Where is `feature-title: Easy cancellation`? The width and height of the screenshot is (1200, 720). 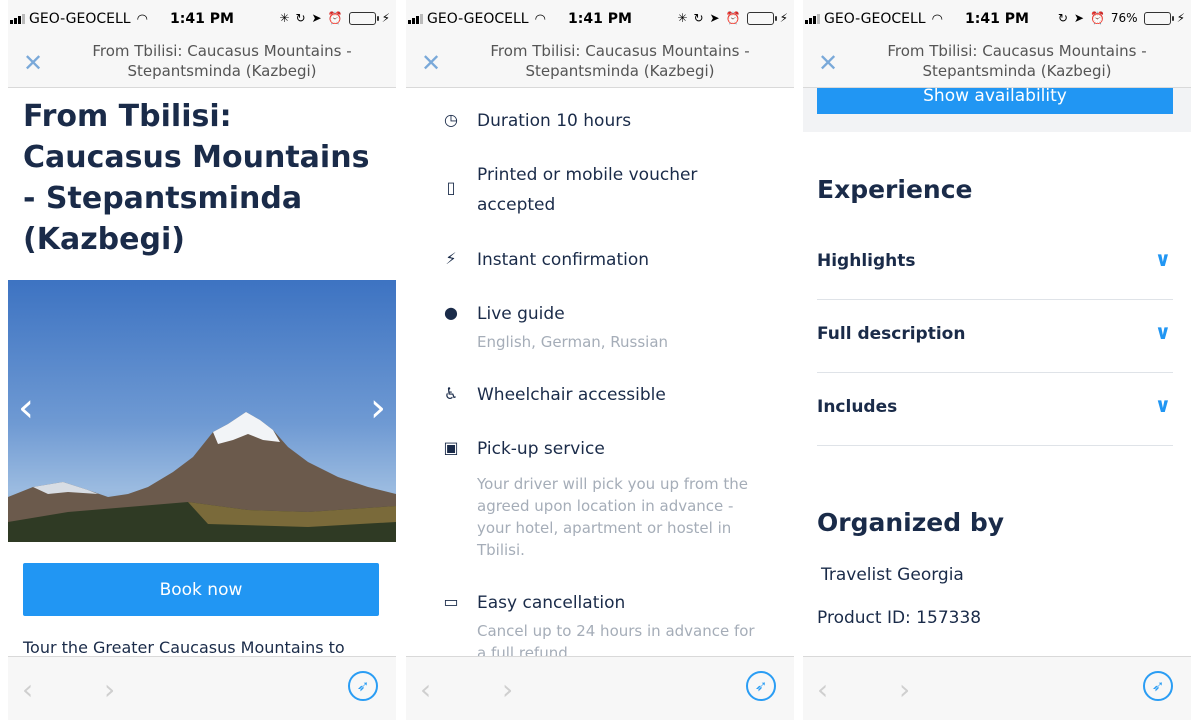 feature-title: Easy cancellation is located at coordinates (551, 603).